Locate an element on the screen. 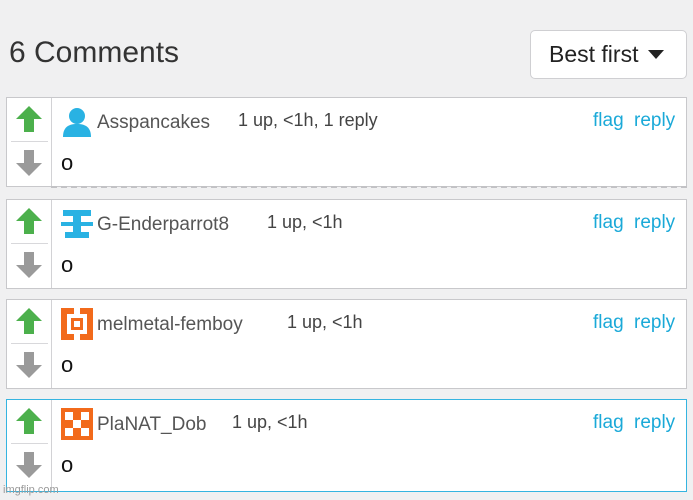  sort-label: Best first is located at coordinates (594, 54).